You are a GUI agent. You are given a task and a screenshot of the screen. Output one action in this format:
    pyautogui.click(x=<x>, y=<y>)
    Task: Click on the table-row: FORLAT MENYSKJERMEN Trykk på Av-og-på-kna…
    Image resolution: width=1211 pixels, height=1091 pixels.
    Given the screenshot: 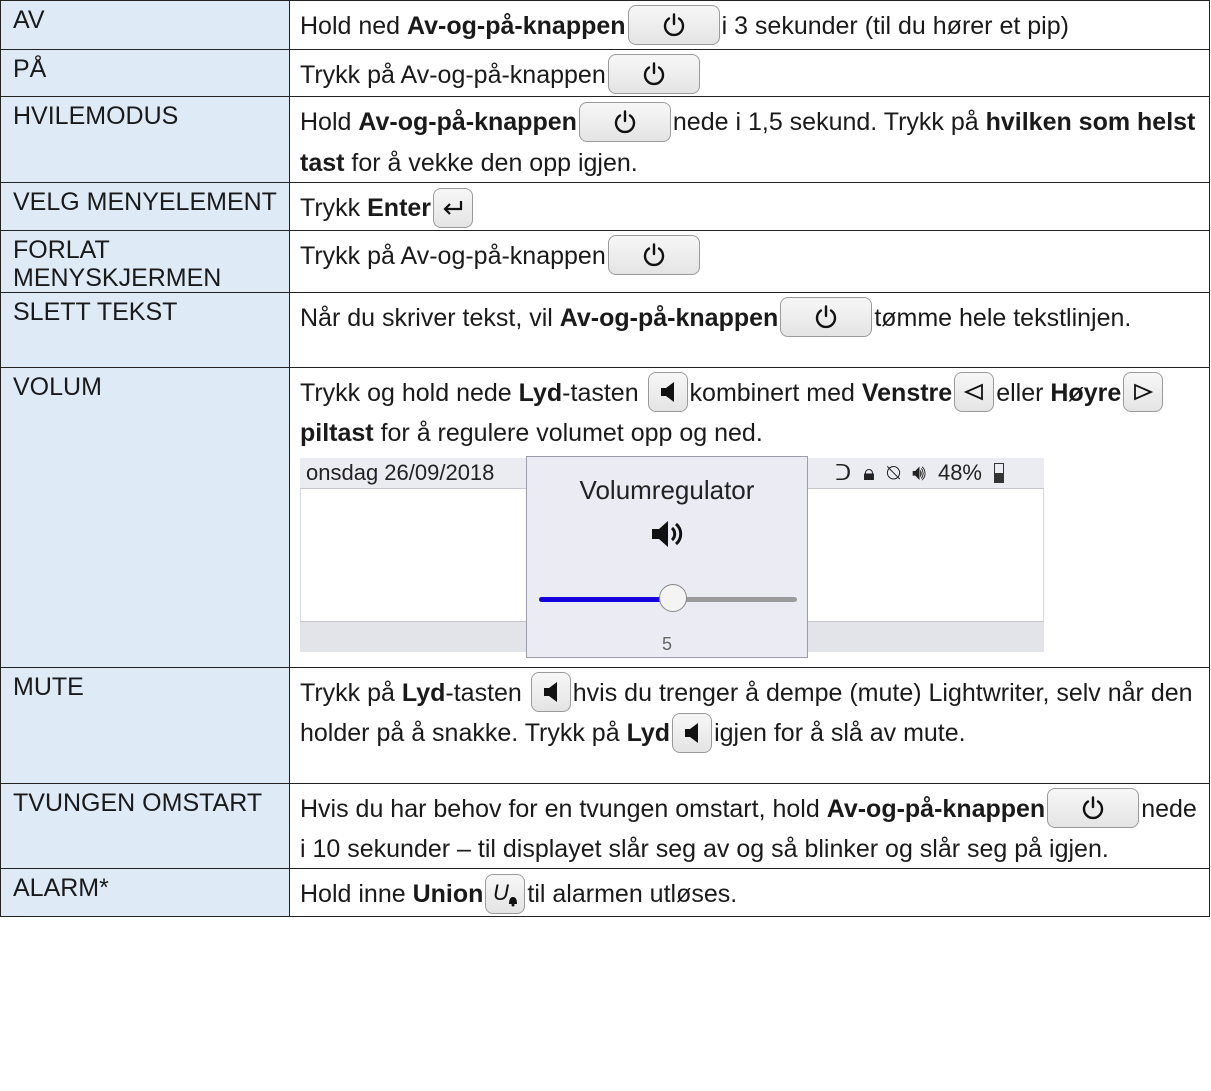 What is the action you would take?
    pyautogui.click(x=605, y=261)
    